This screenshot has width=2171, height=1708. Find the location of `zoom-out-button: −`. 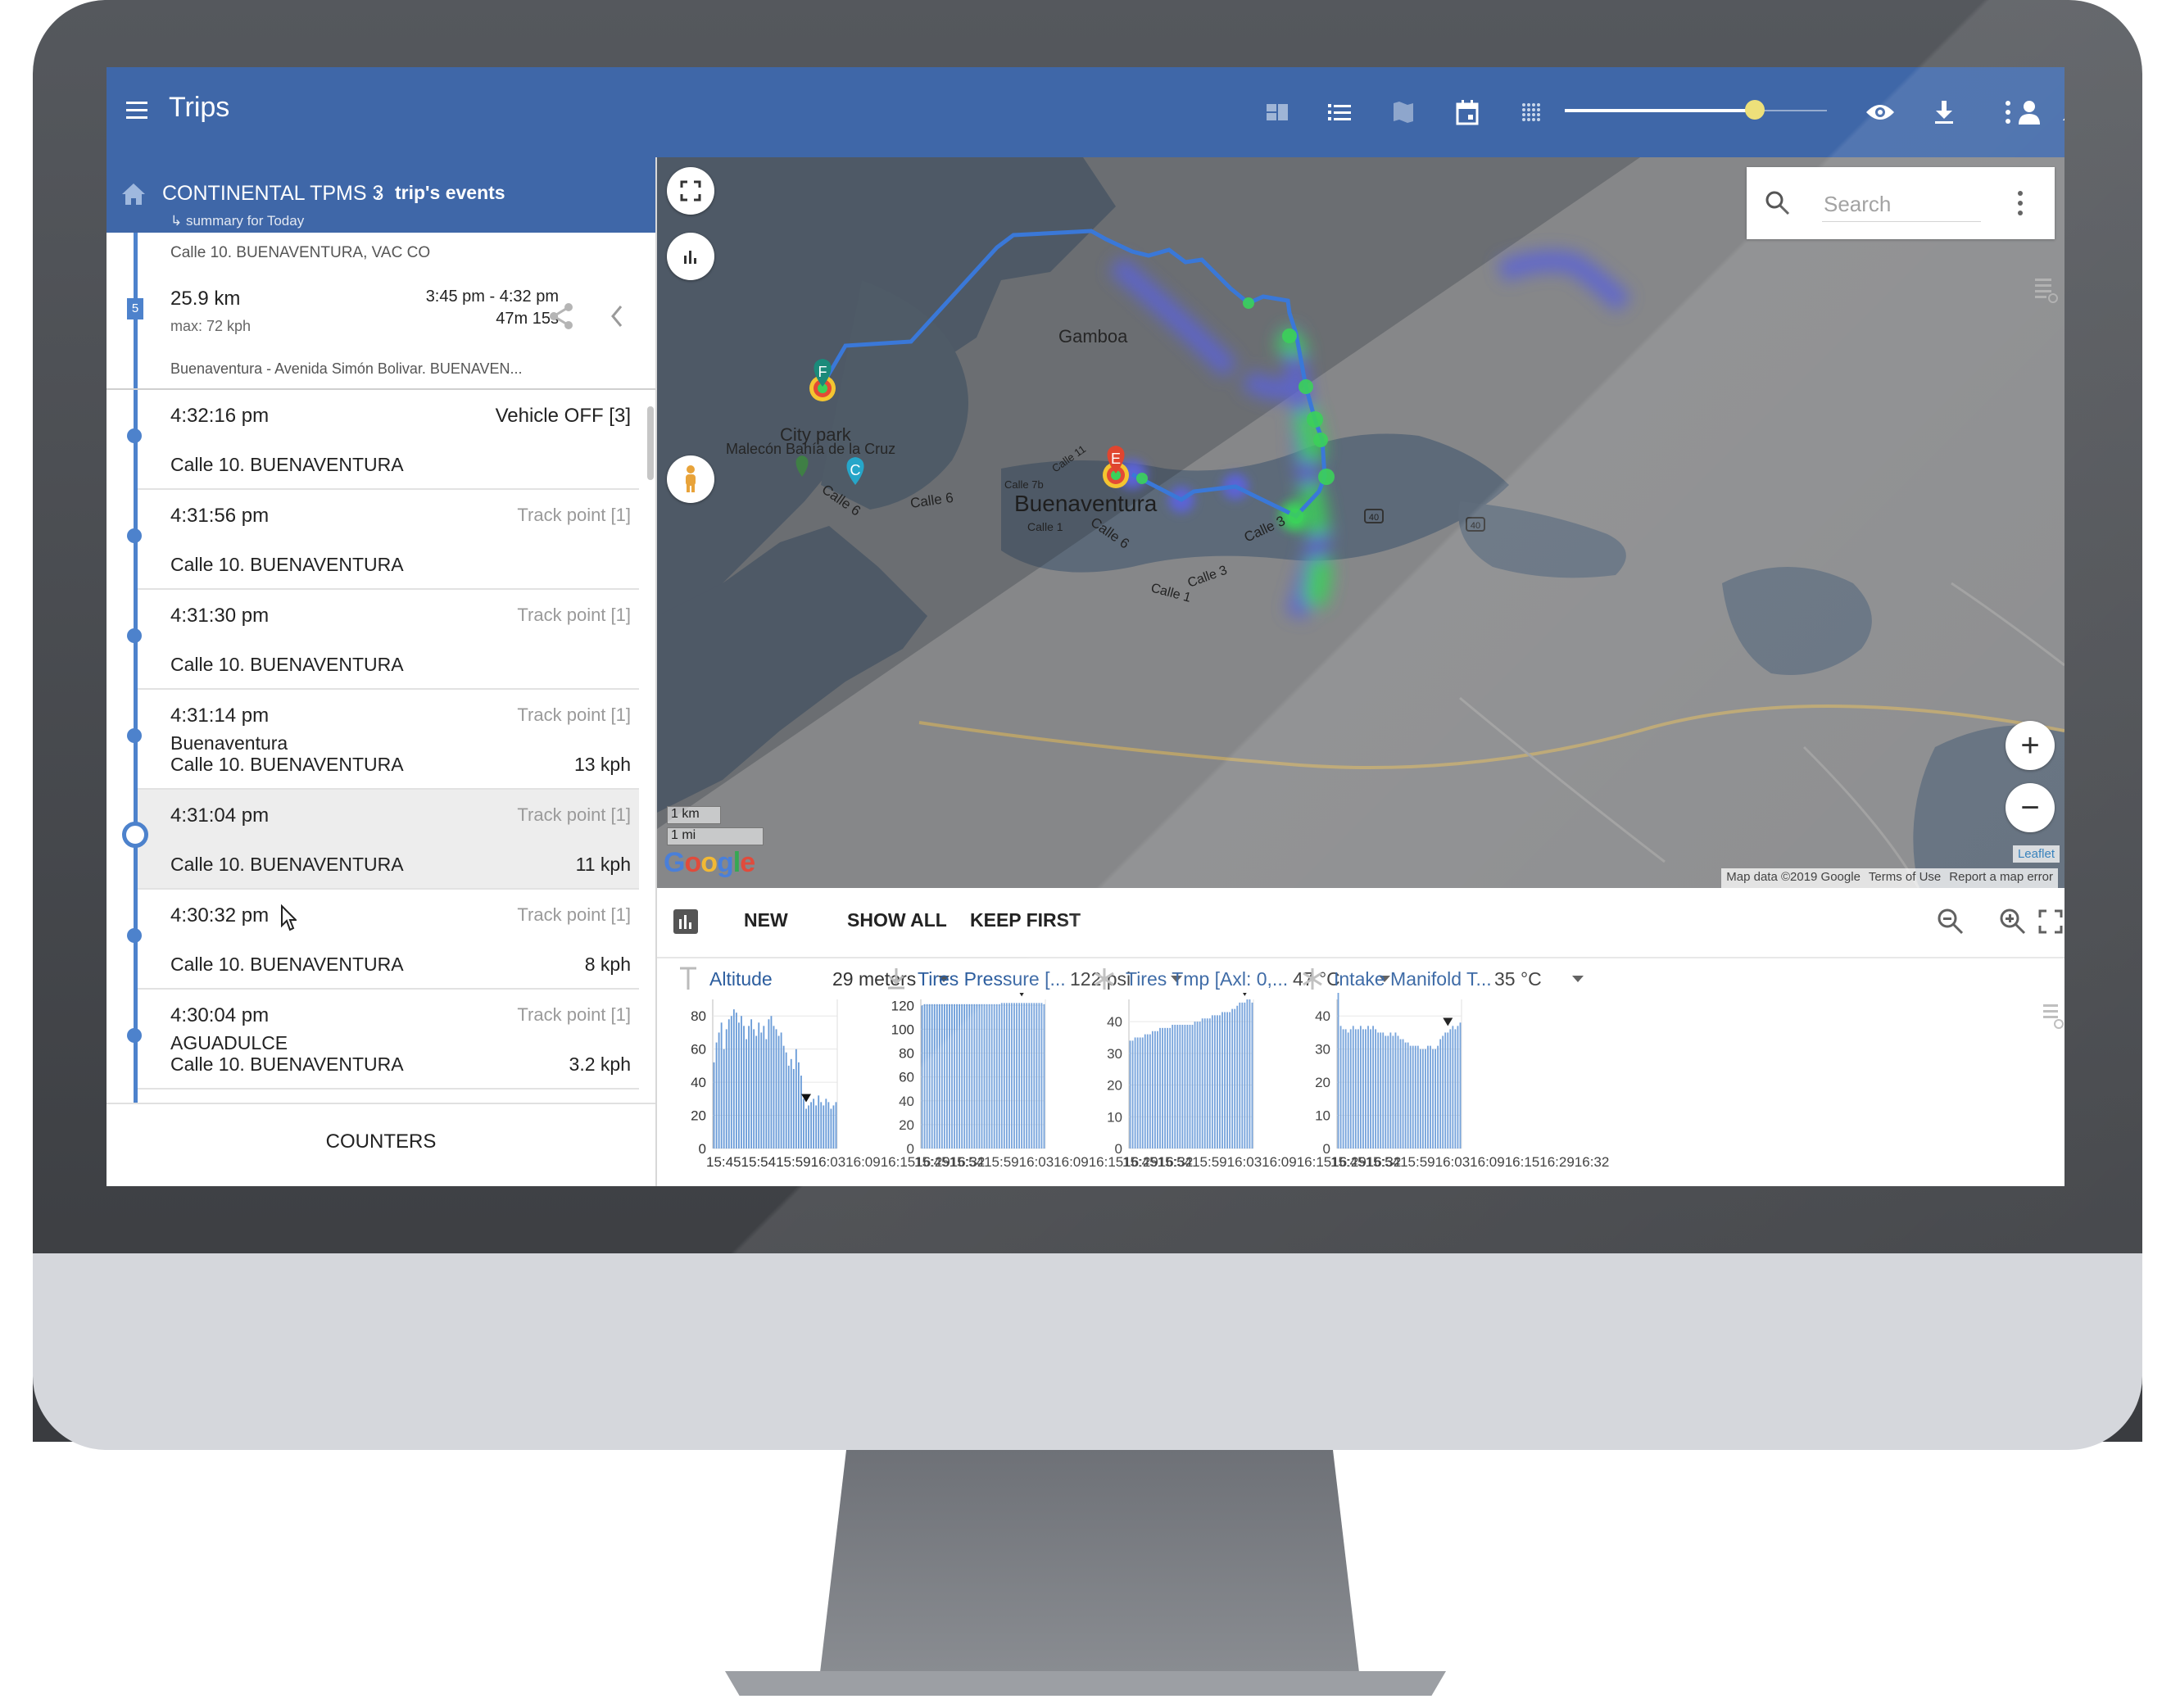

zoom-out-button: − is located at coordinates (2030, 808).